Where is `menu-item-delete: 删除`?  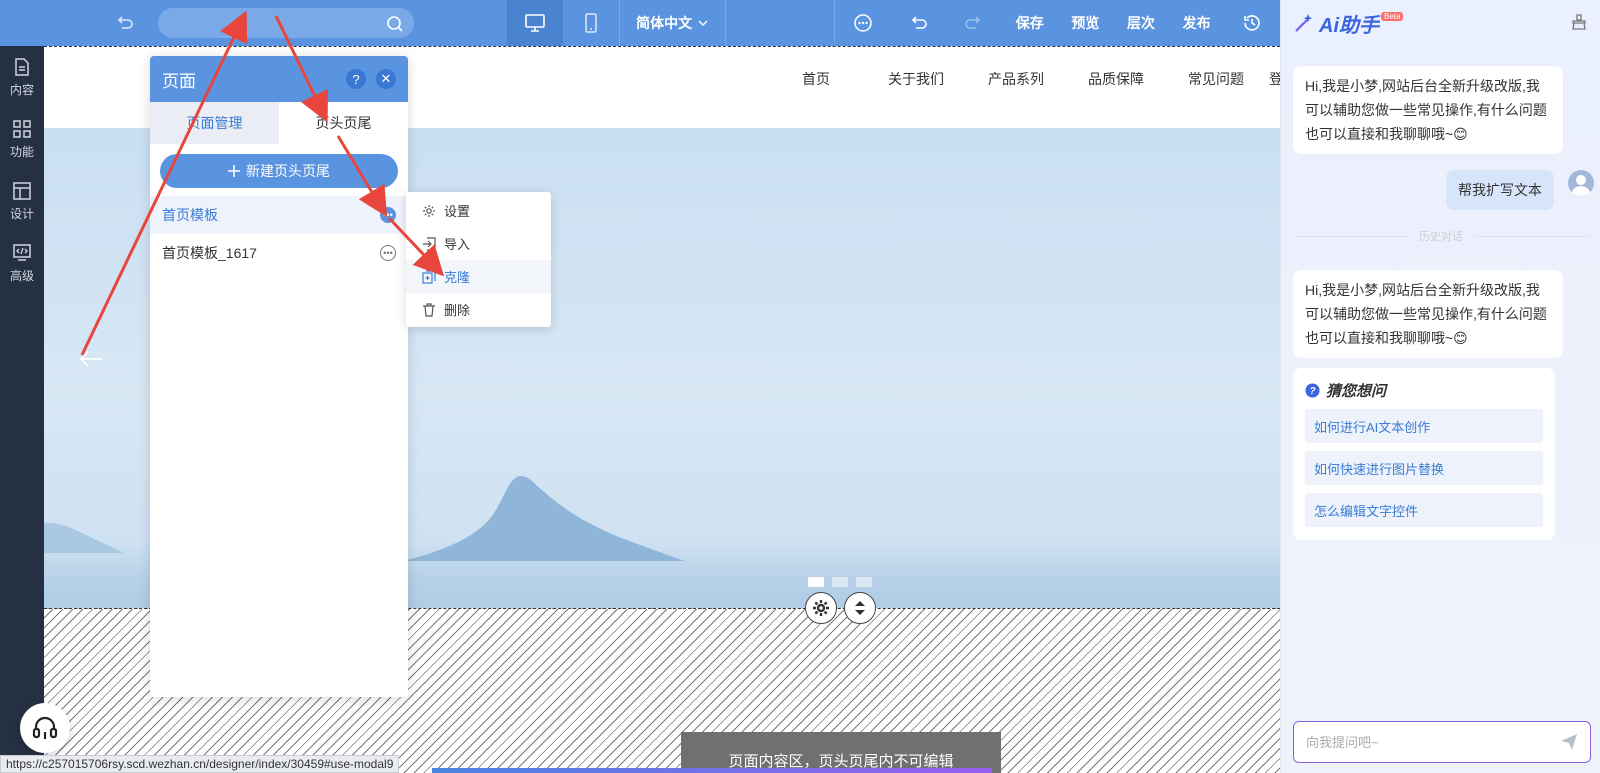 menu-item-delete: 删除 is located at coordinates (478, 309).